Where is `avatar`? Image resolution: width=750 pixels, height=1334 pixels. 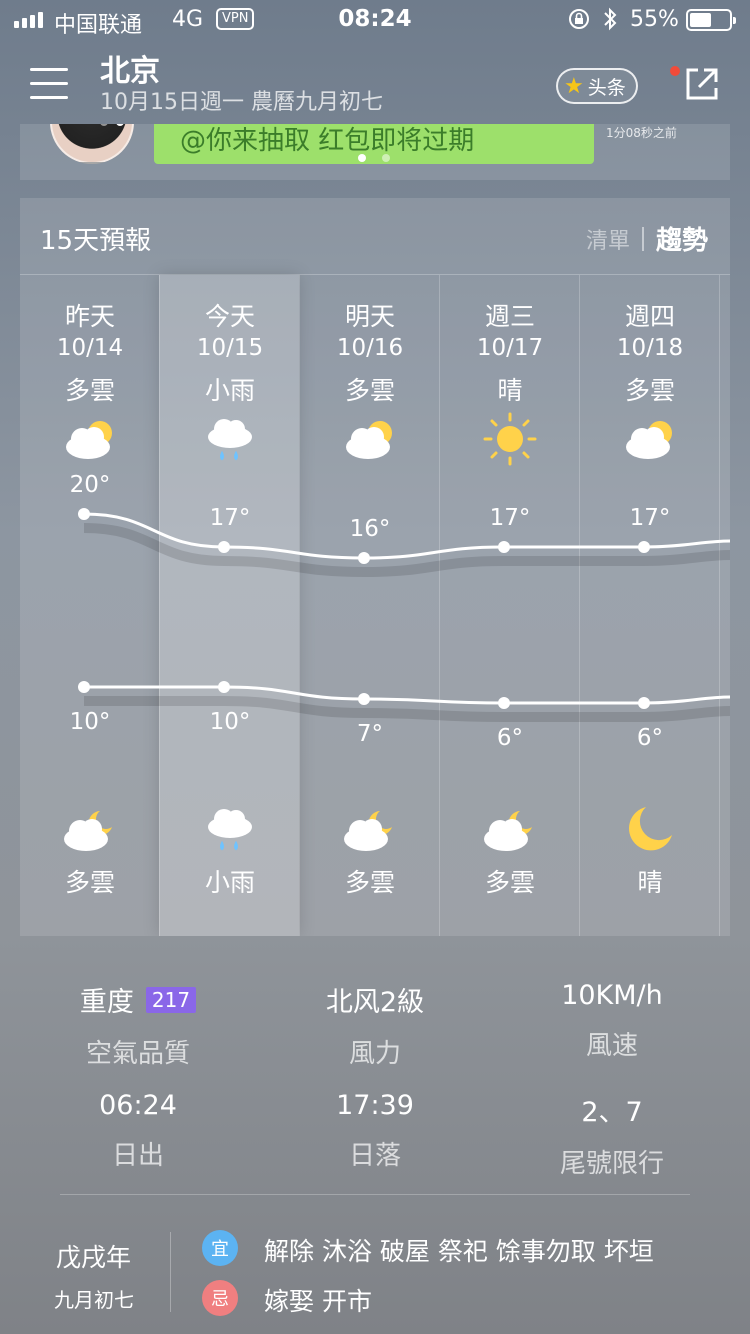 avatar is located at coordinates (92, 144).